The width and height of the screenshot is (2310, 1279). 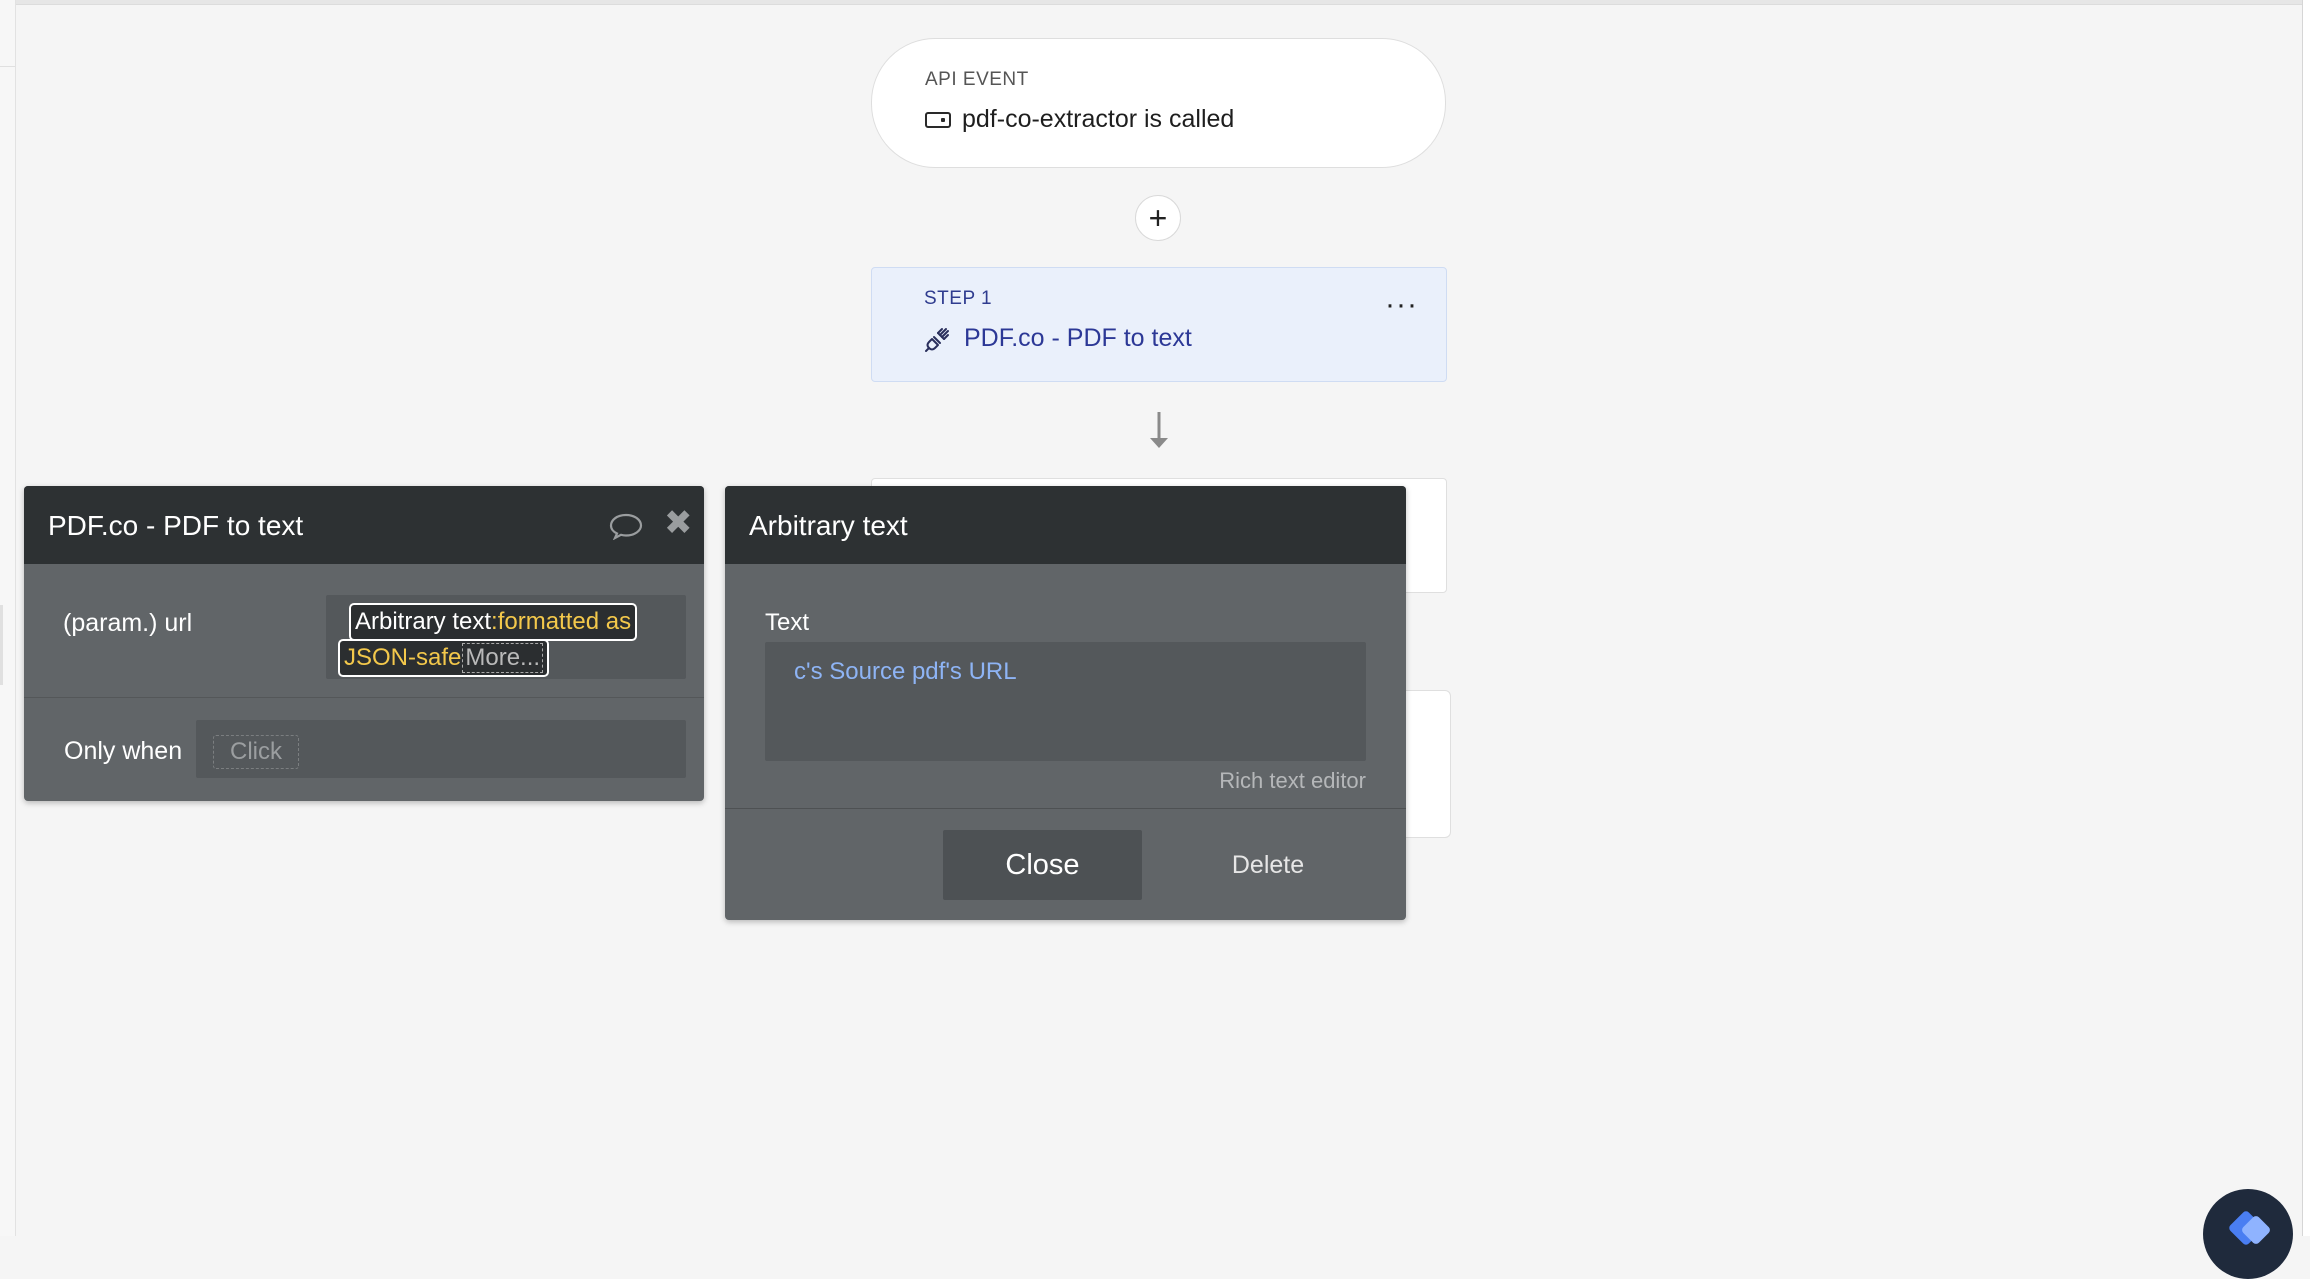 I want to click on popup-title: Arbitrary text, so click(x=828, y=525).